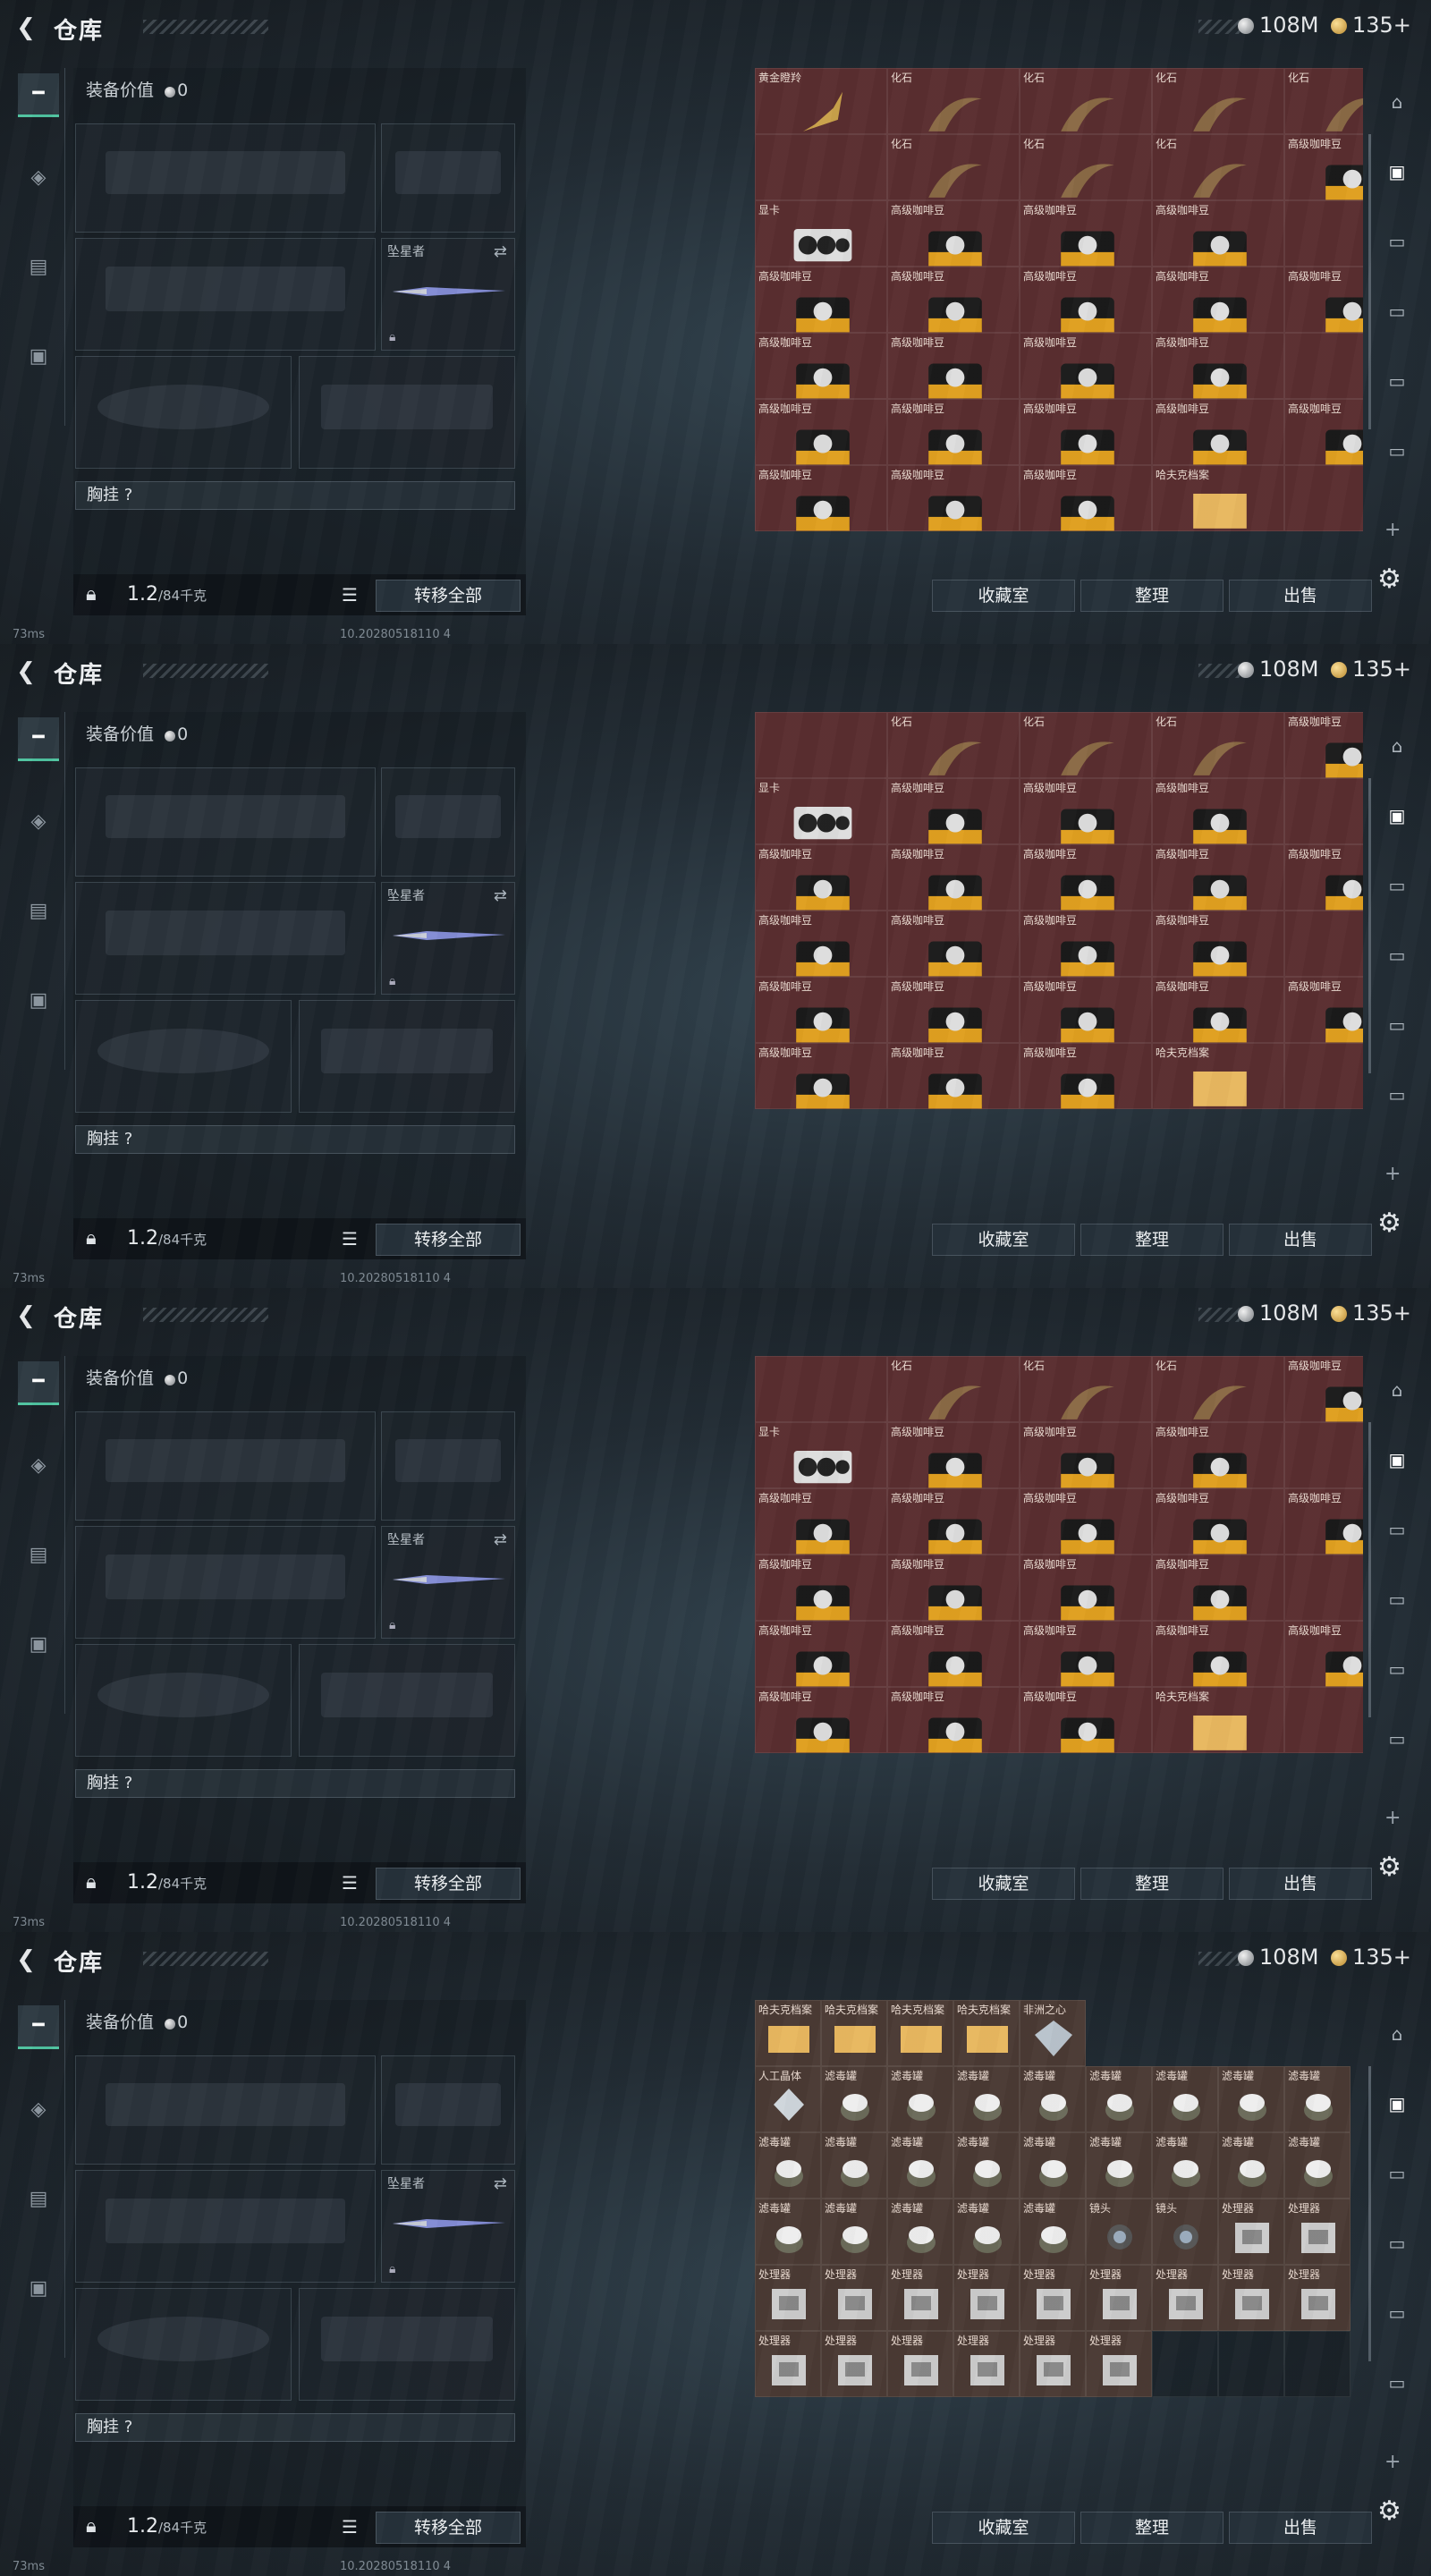 The height and width of the screenshot is (2576, 1431). Describe the element at coordinates (1393, 530) in the screenshot. I see `plus-icon: +` at that location.